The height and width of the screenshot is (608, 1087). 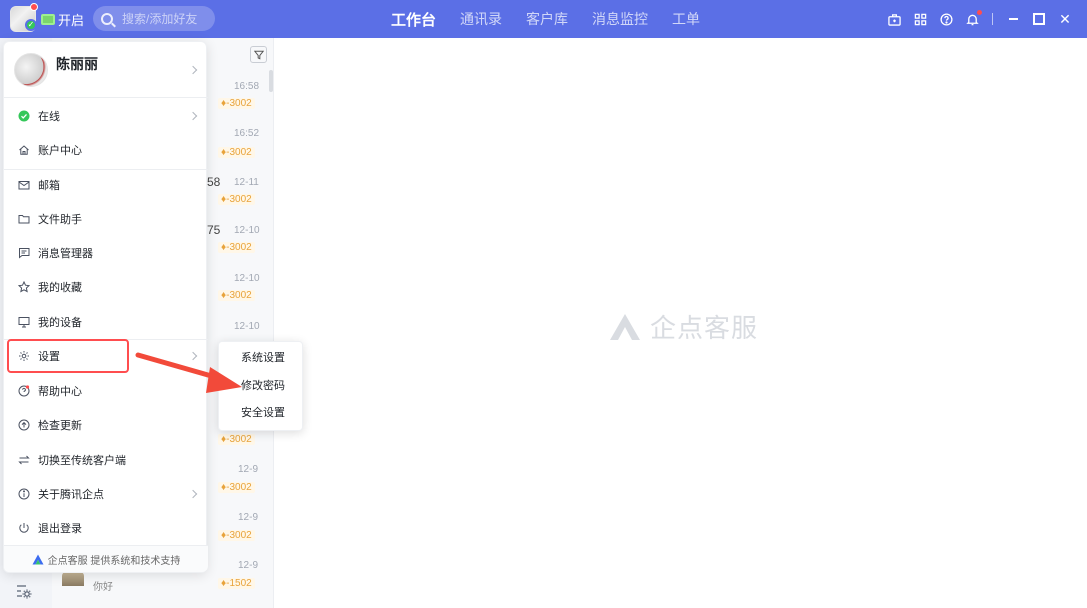 What do you see at coordinates (73, 579) in the screenshot?
I see `conversation-avatar` at bounding box center [73, 579].